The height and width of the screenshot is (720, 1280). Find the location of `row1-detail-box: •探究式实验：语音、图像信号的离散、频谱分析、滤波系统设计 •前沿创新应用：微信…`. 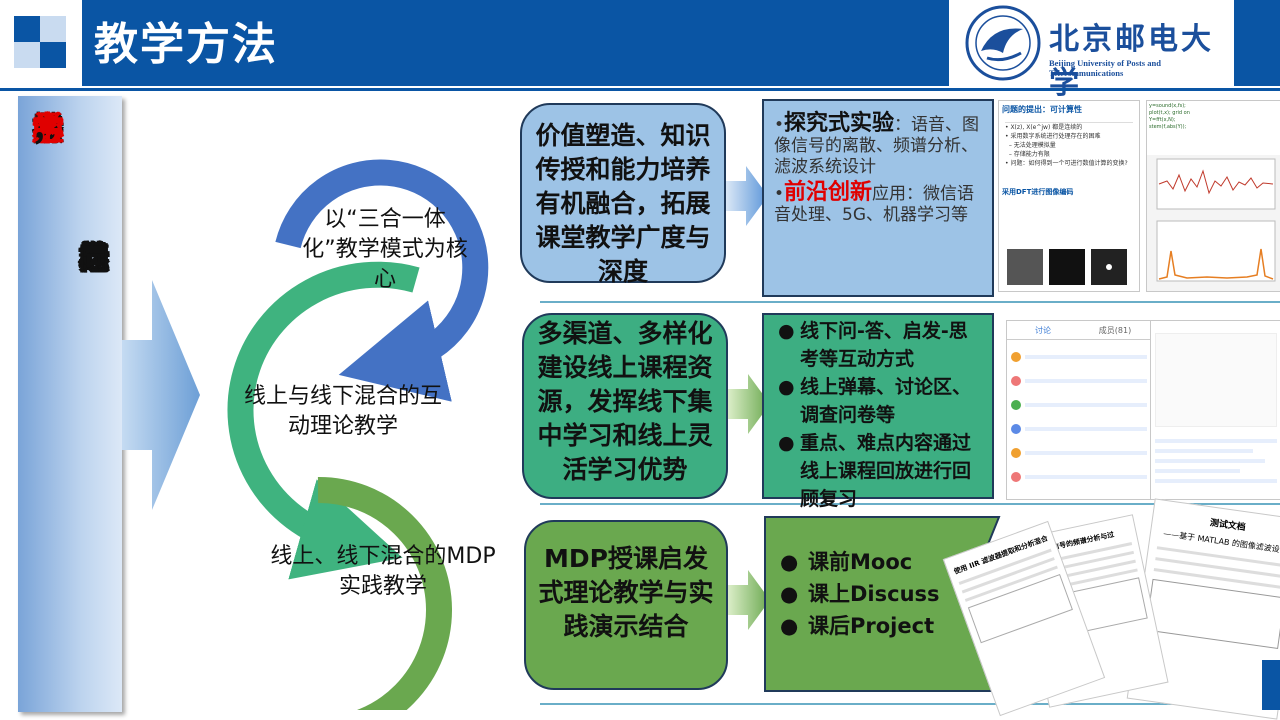

row1-detail-box: •探究式实验：语音、图像信号的离散、频谱分析、滤波系统设计 •前沿创新应用：微信… is located at coordinates (878, 198).